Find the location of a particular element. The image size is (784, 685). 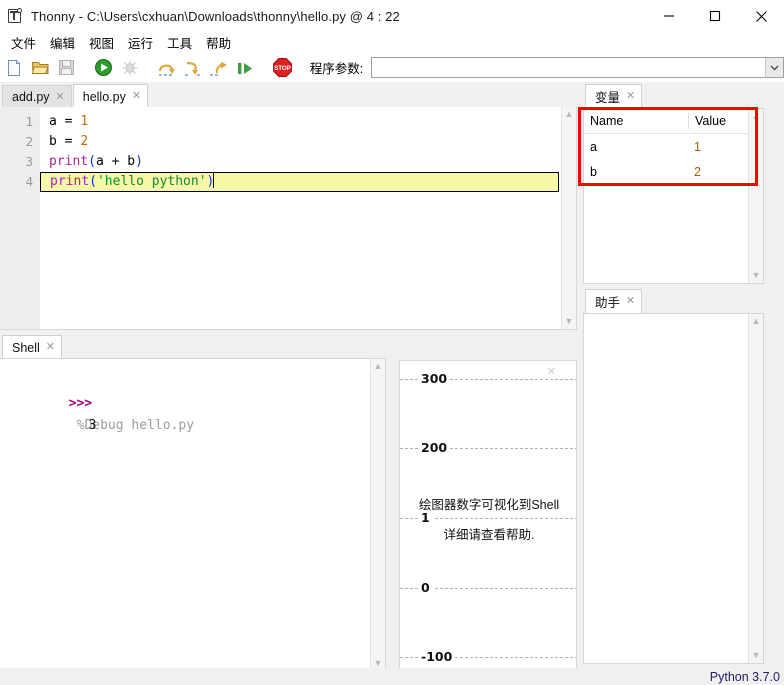

line-number: 3 is located at coordinates (29, 161).